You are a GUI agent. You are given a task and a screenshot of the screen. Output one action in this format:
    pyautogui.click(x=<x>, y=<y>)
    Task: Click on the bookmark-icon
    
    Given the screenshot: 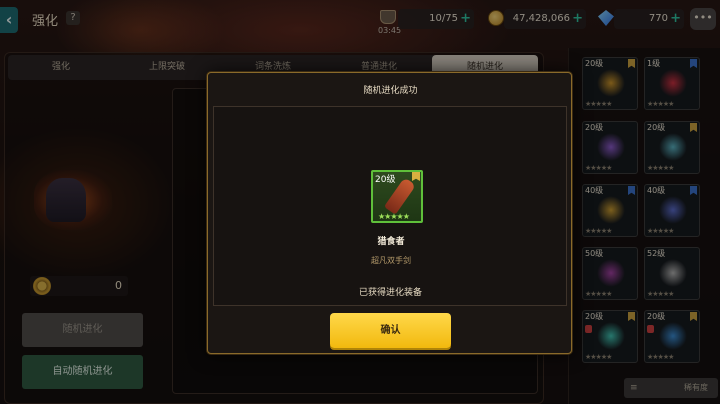 What is the action you would take?
    pyautogui.click(x=416, y=176)
    